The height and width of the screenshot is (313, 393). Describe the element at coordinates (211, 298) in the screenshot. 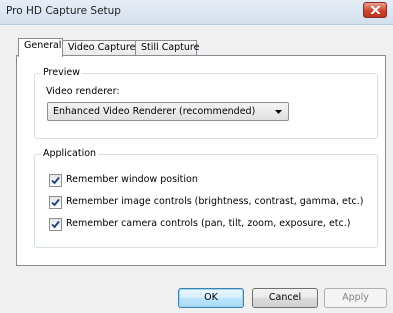

I see `ok-button: OK` at that location.